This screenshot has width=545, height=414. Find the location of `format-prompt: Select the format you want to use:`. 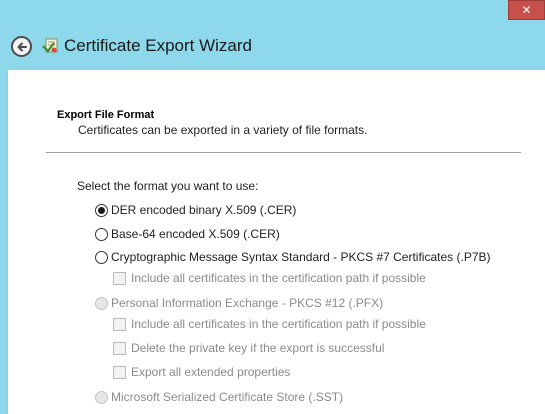

format-prompt: Select the format you want to use: is located at coordinates (168, 186).